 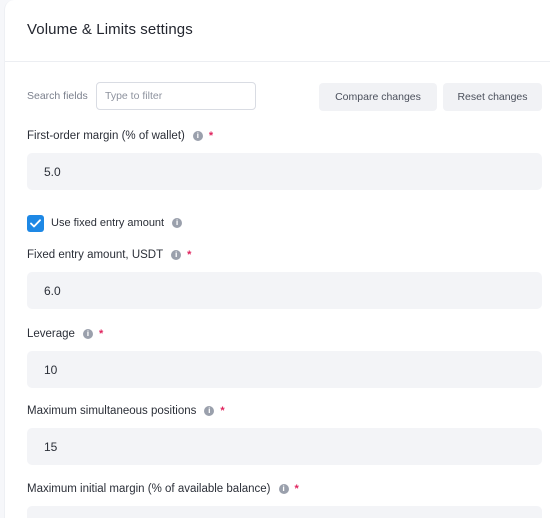 I want to click on use-fixed-entry-checkbox, so click(x=35, y=223).